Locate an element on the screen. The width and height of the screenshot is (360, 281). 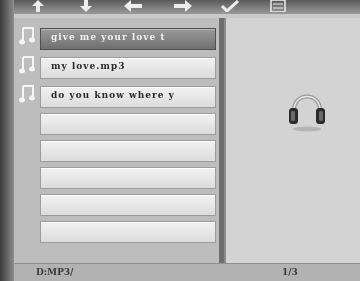
page-indicator: 1/3 is located at coordinates (290, 273).